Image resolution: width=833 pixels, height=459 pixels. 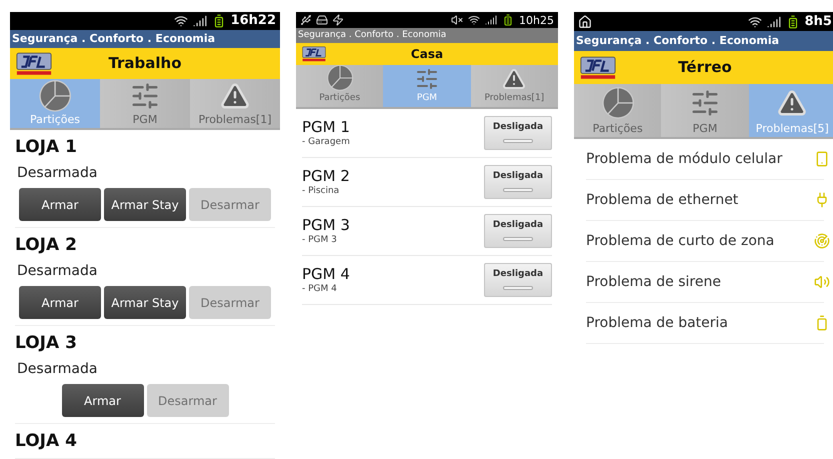 What do you see at coordinates (457, 20) in the screenshot?
I see `mute-icon` at bounding box center [457, 20].